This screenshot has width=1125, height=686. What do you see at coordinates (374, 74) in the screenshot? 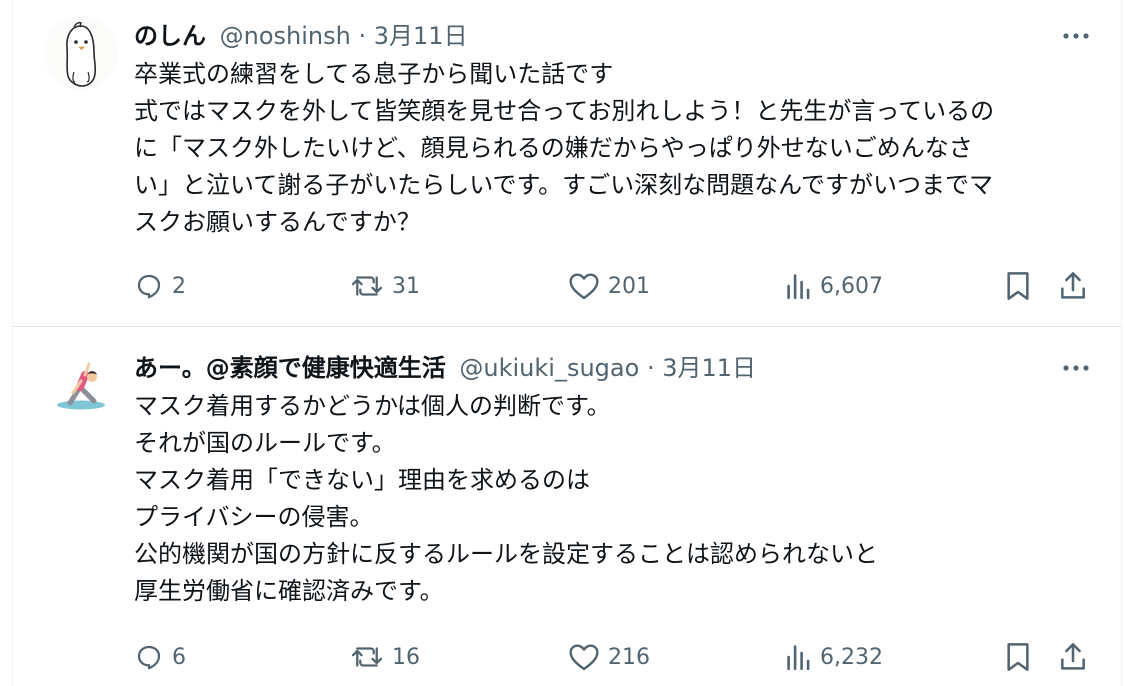
I see `tweet-text-line: 卒業式の練習をしてる息子から聞いた話です` at bounding box center [374, 74].